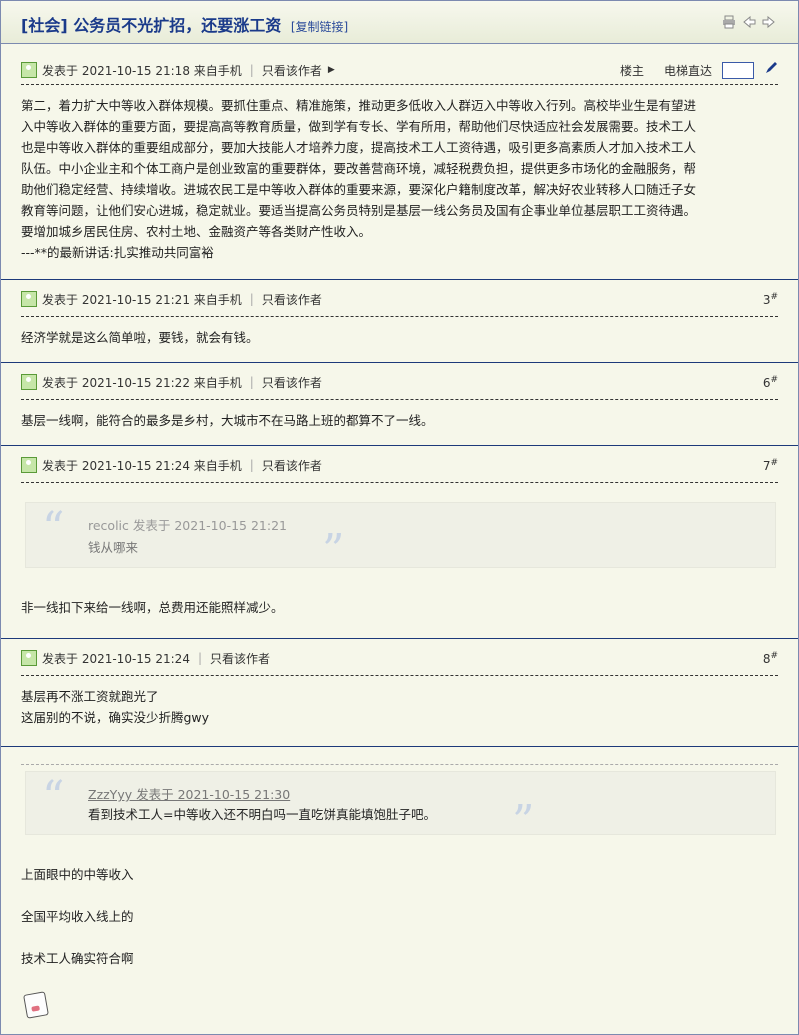 The height and width of the screenshot is (1035, 799). I want to click on print-icon, so click(729, 23).